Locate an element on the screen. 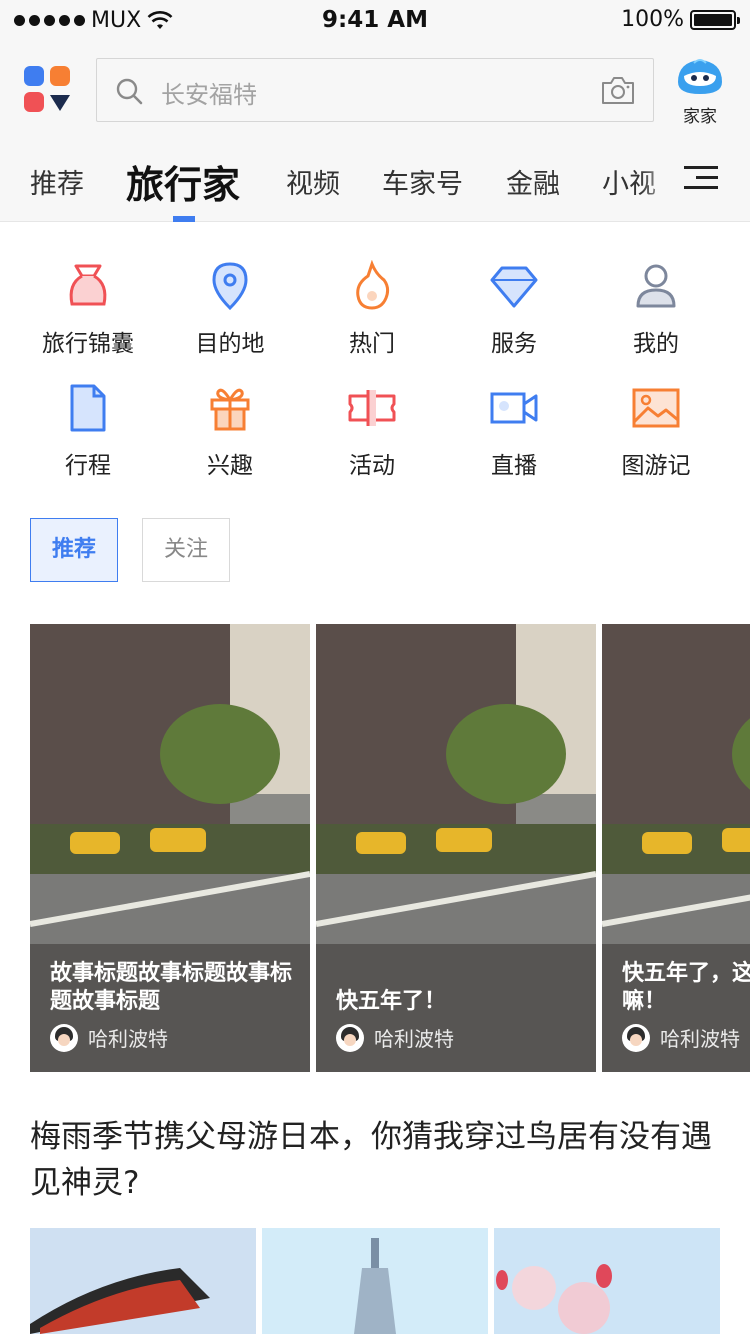 The height and width of the screenshot is (1334, 750). filter-follow-button: 关注 is located at coordinates (186, 550).